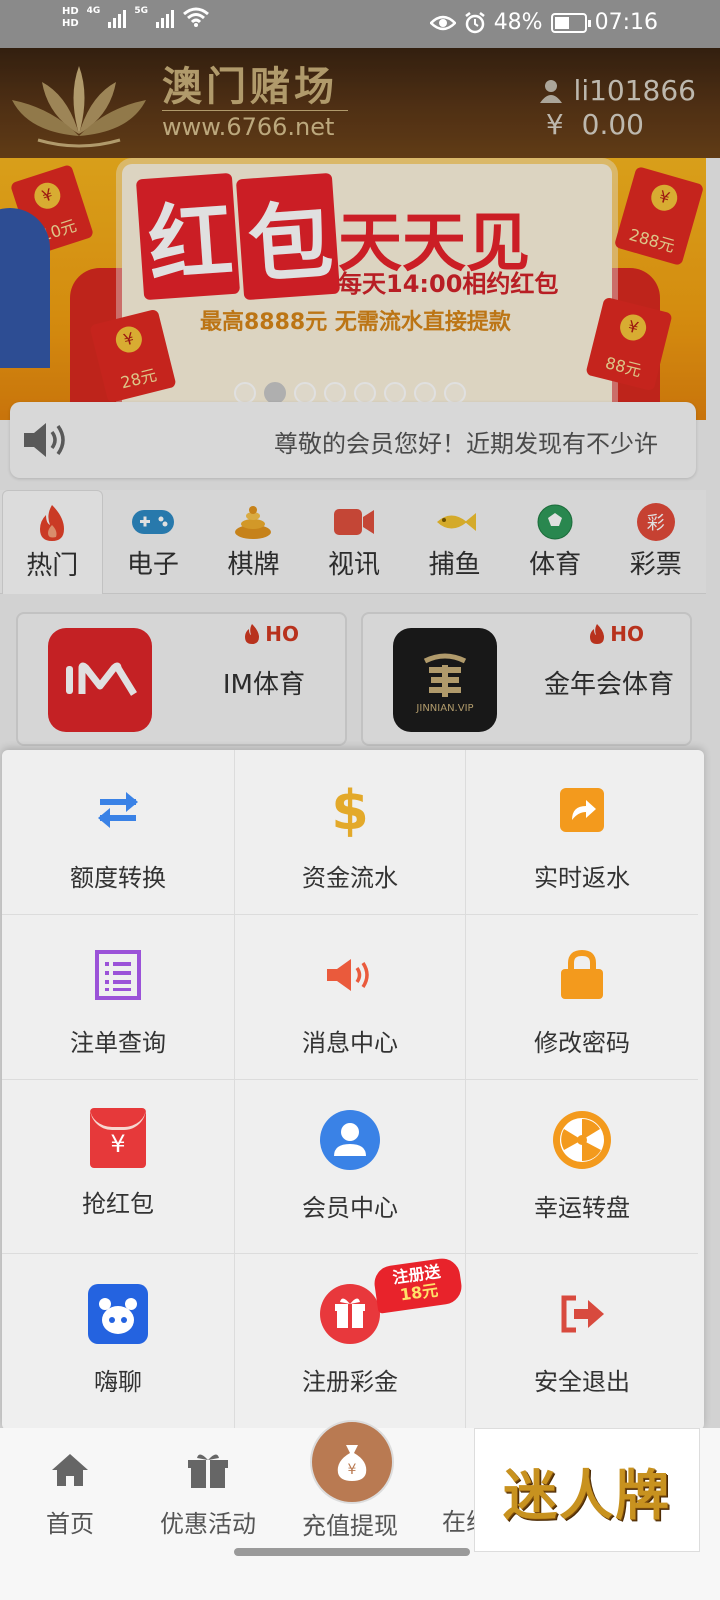 The height and width of the screenshot is (1600, 720). I want to click on menu-item-member-center: 会员中心, so click(350, 1167).